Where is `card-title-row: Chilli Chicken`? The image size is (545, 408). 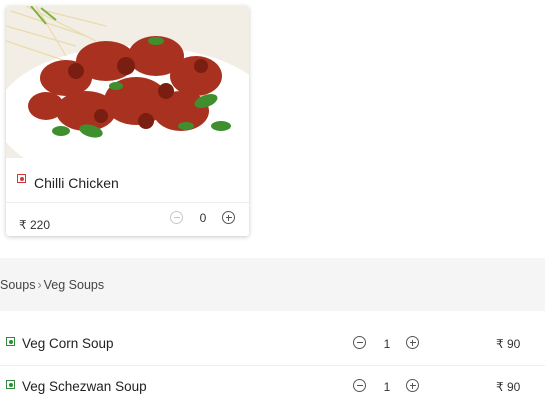
card-title-row: Chilli Chicken is located at coordinates (127, 180).